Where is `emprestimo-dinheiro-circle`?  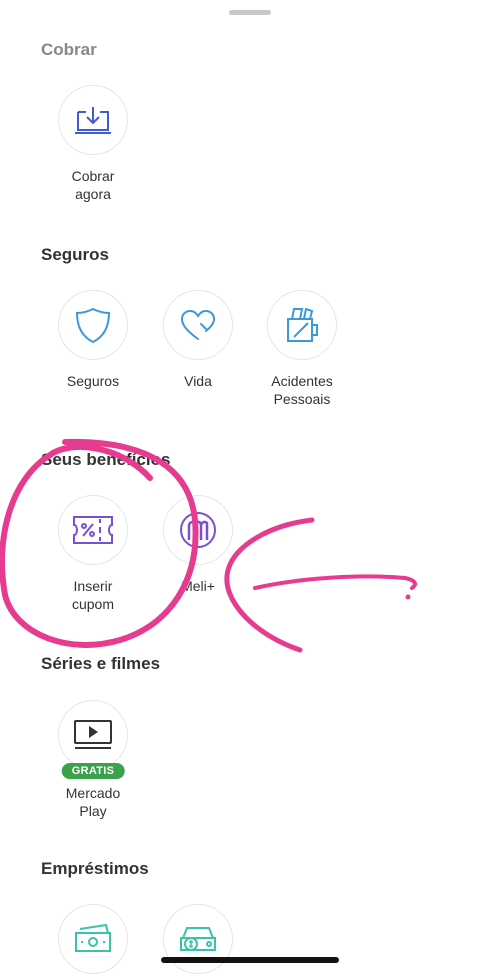
emprestimo-dinheiro-circle is located at coordinates (93, 939).